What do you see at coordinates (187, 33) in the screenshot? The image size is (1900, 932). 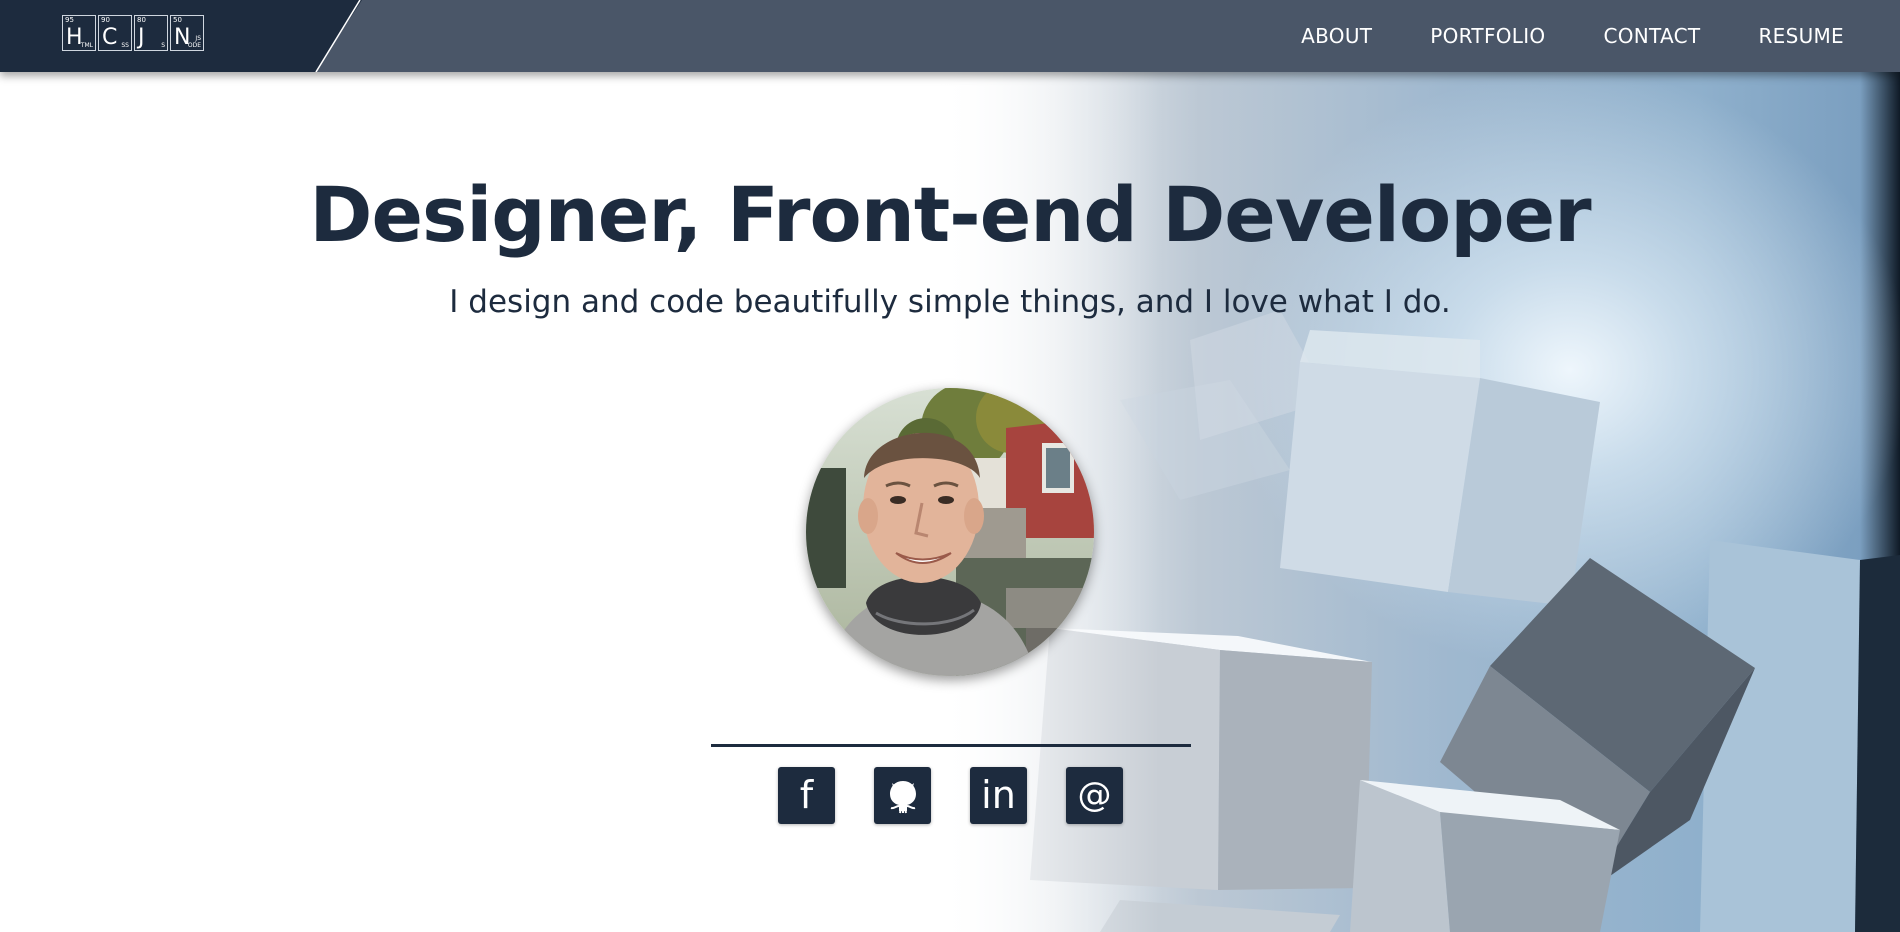 I see `logo-tile-node: 50 N JS ODE` at bounding box center [187, 33].